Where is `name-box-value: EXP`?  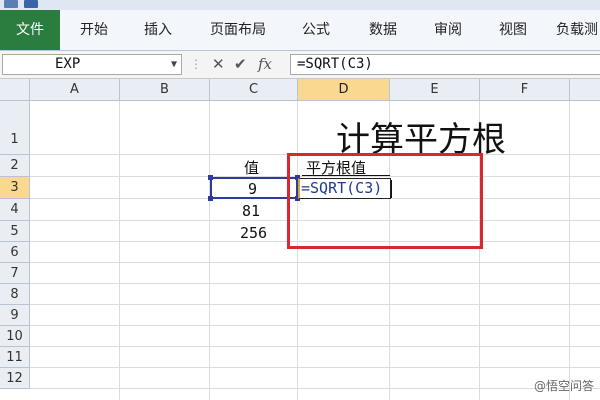 name-box-value: EXP is located at coordinates (68, 64).